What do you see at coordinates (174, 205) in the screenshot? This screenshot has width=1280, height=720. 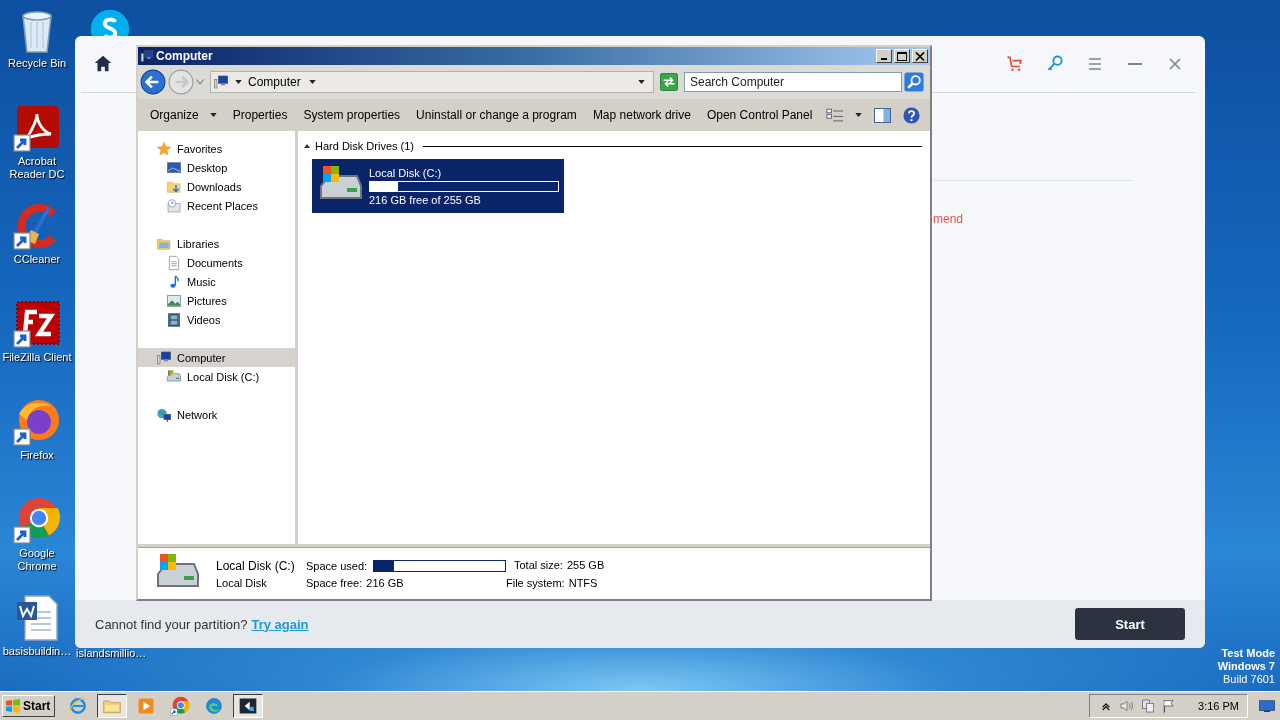 I see `recent-places-icon` at bounding box center [174, 205].